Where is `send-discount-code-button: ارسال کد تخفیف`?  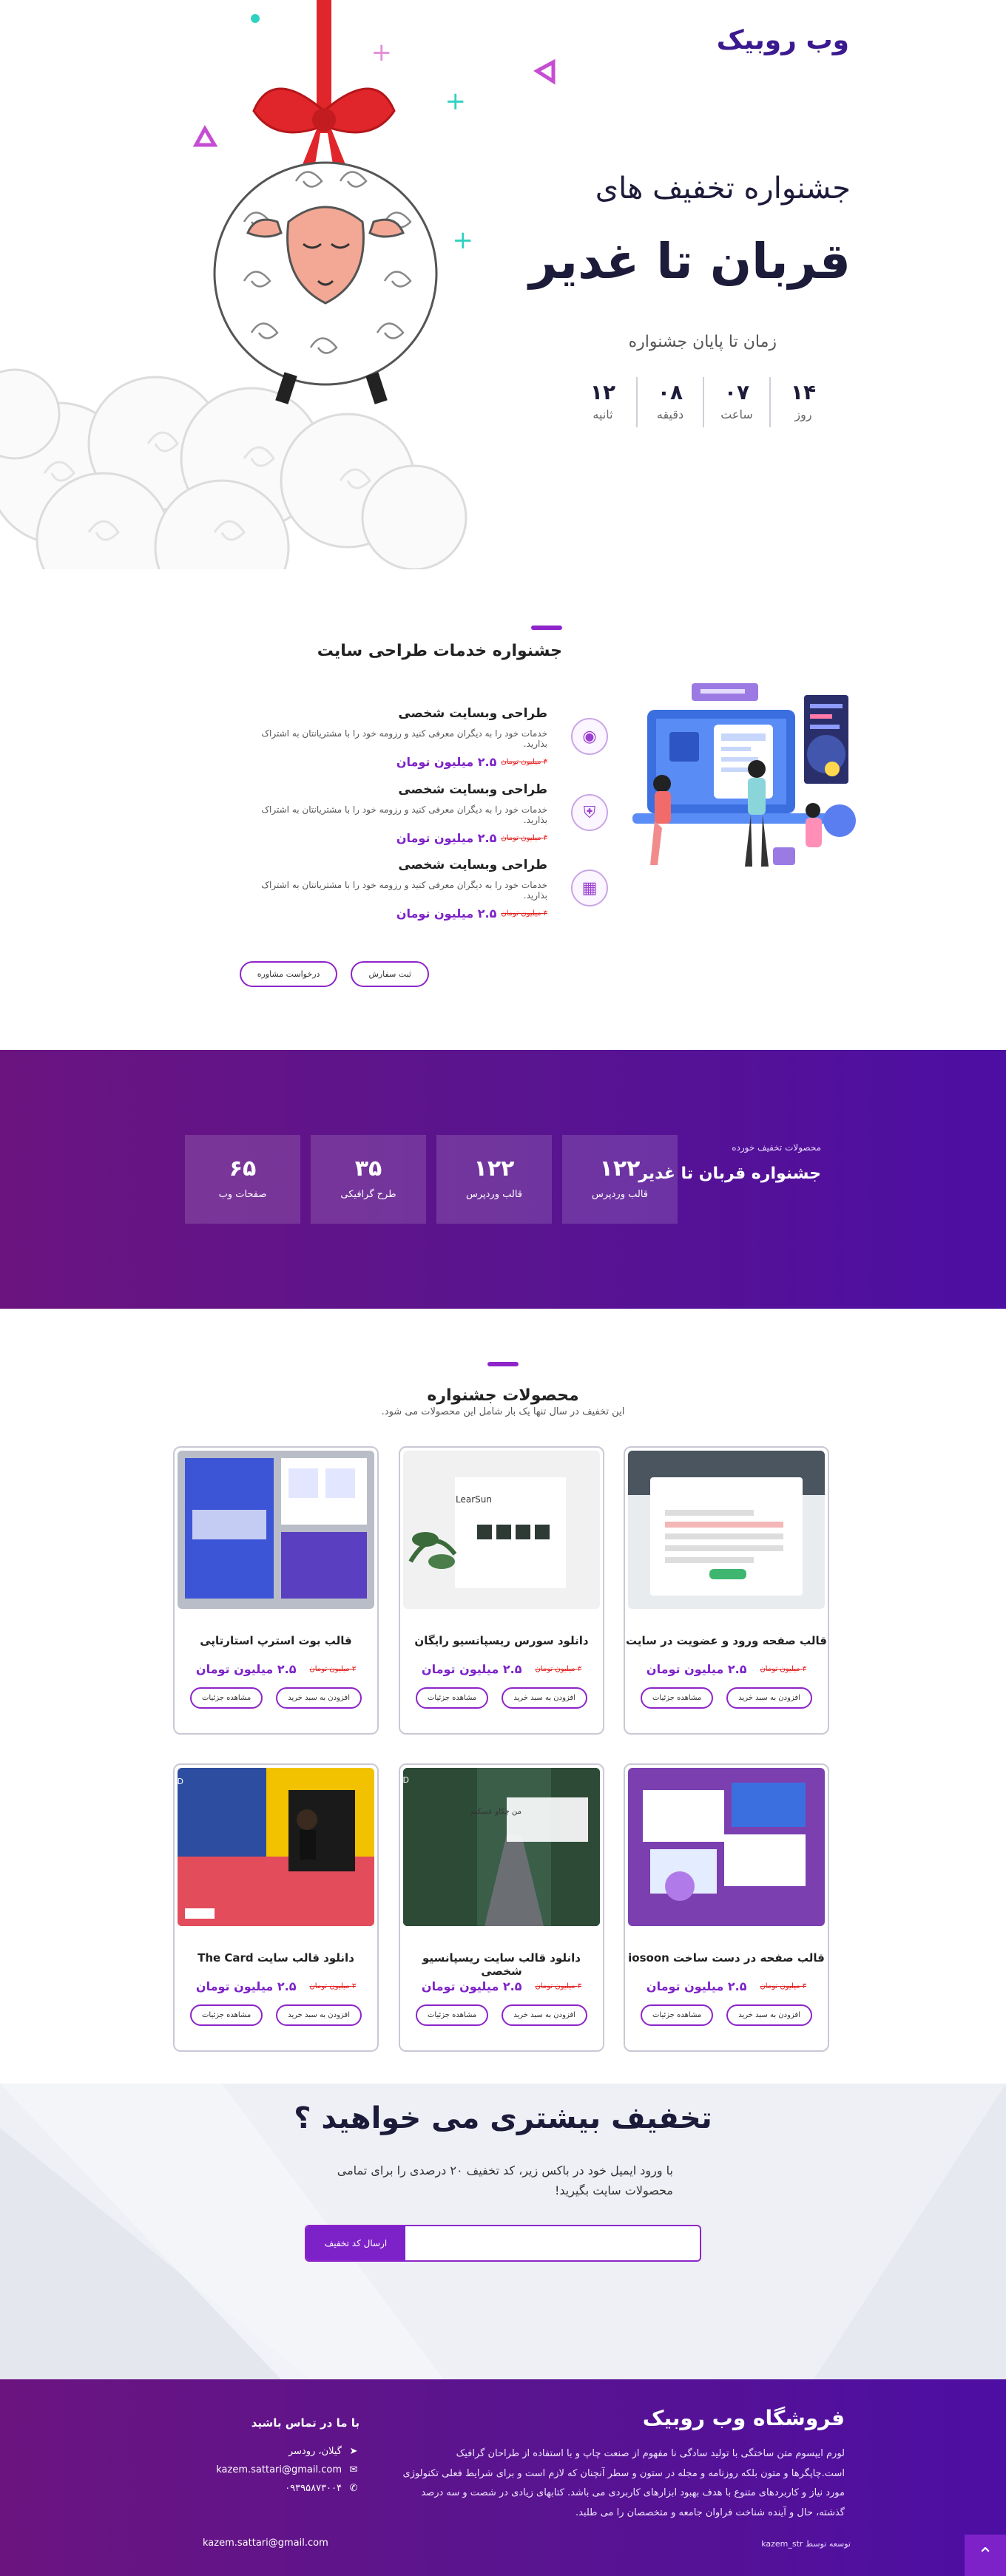 send-discount-code-button: ارسال کد تخفیف is located at coordinates (355, 2243).